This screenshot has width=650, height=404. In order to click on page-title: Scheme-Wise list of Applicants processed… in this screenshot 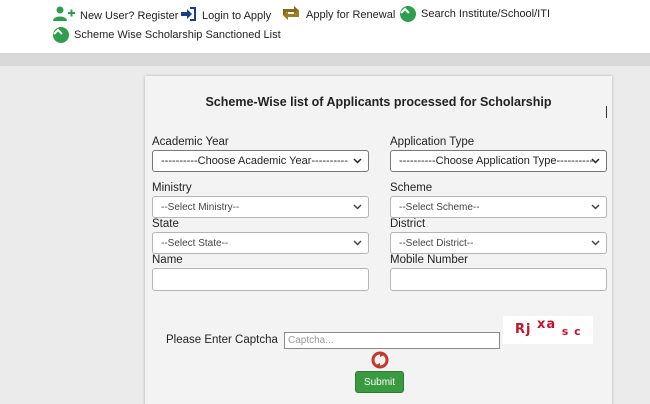, I will do `click(378, 102)`.